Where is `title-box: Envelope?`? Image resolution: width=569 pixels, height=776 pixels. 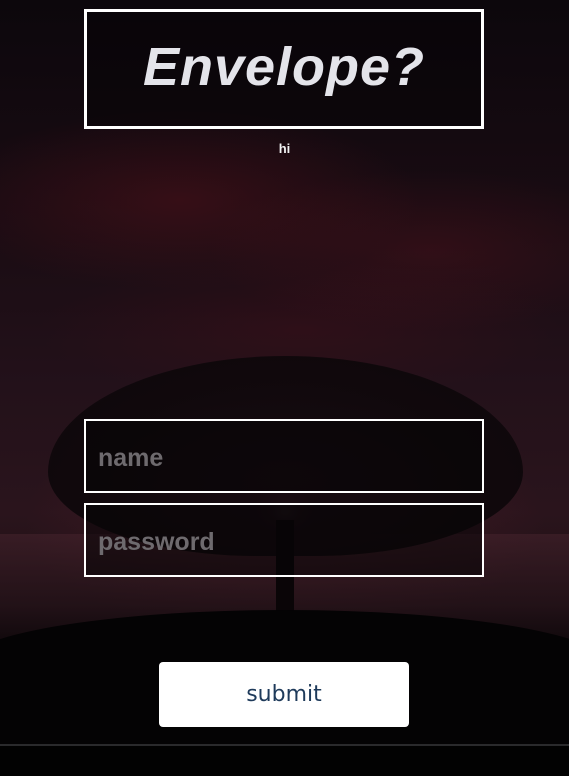
title-box: Envelope? is located at coordinates (284, 69).